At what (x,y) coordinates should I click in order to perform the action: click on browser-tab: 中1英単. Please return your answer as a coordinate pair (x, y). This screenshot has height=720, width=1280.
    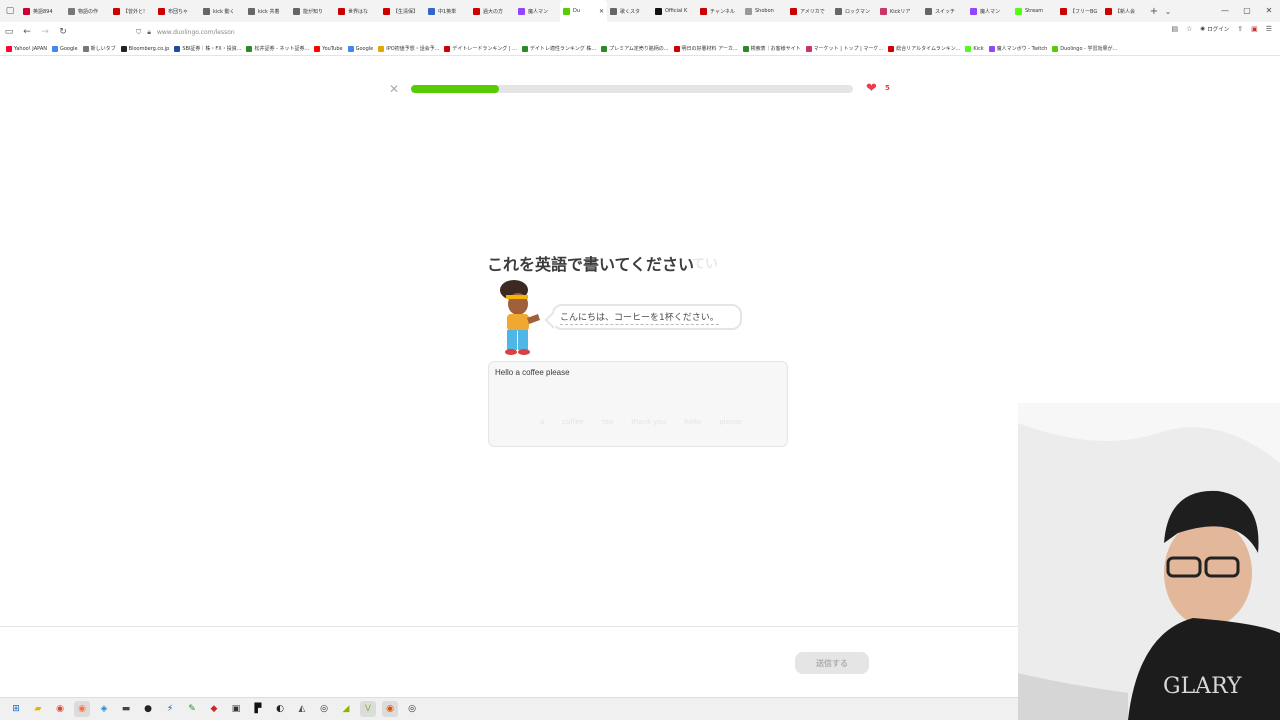
    Looking at the image, I should click on (447, 11).